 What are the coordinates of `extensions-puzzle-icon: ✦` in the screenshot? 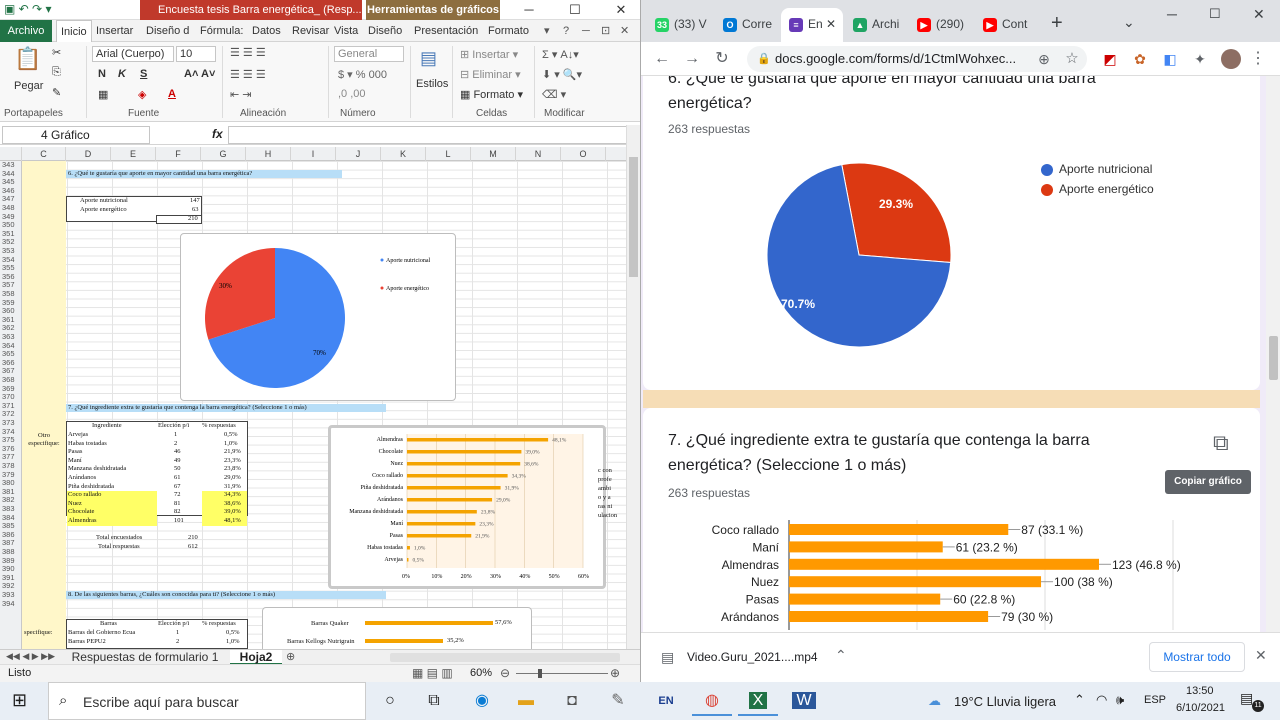 It's located at (1200, 59).